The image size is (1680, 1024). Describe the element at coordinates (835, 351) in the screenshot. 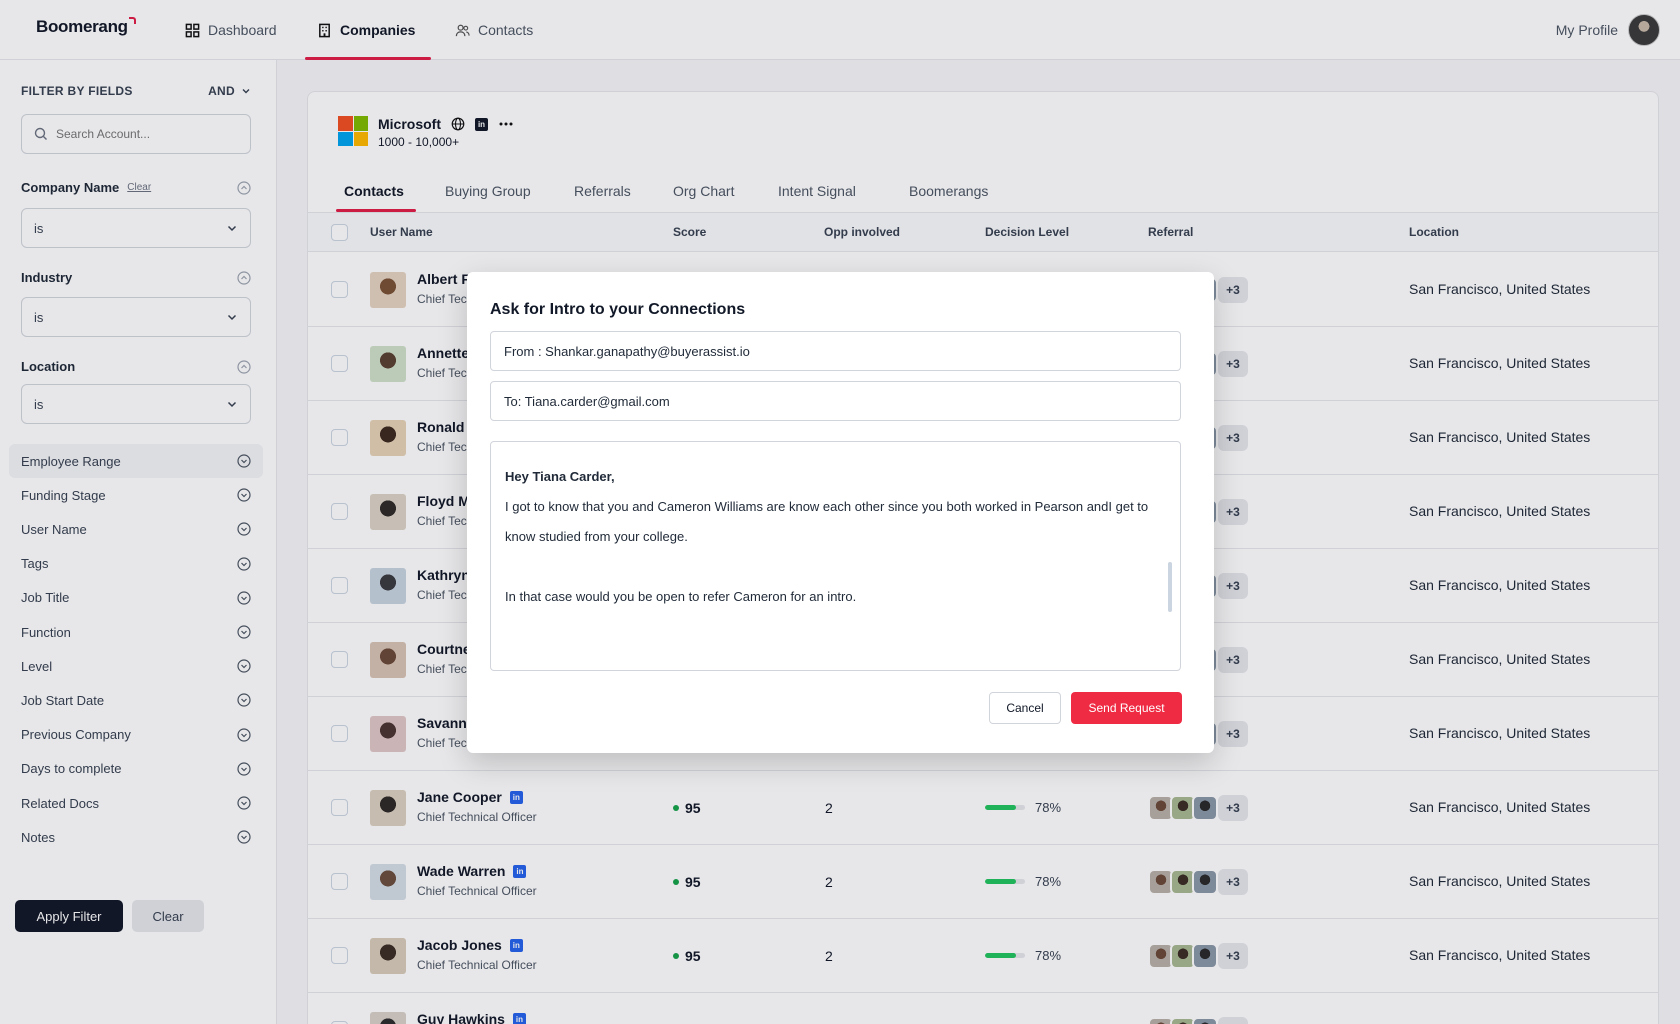

I see `from-field: From : Shankar.ganapathy@buyerassist.io` at that location.